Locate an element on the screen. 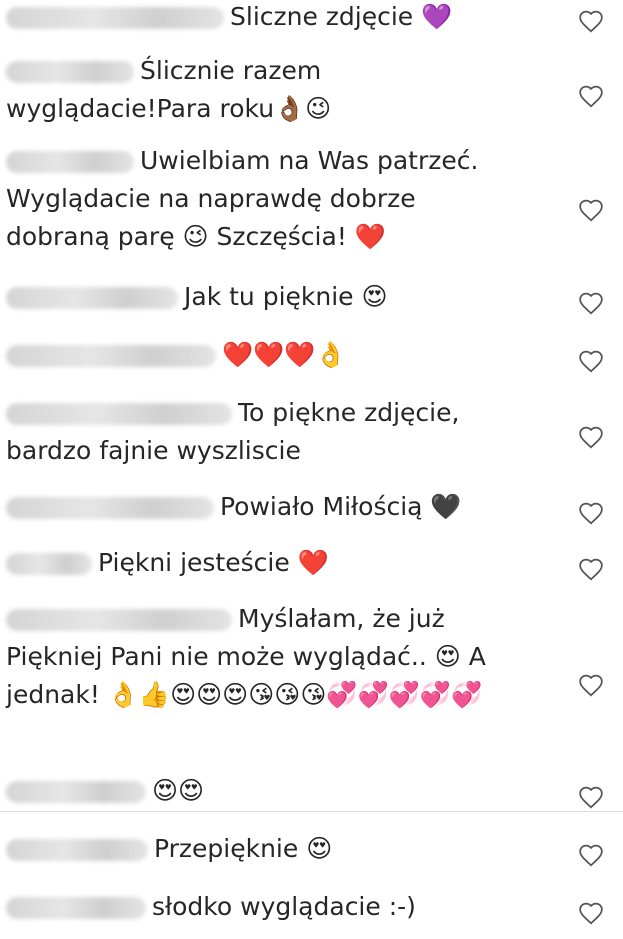 The width and height of the screenshot is (623, 939). comment-item: Przepięknie 😍 is located at coordinates (311, 852).